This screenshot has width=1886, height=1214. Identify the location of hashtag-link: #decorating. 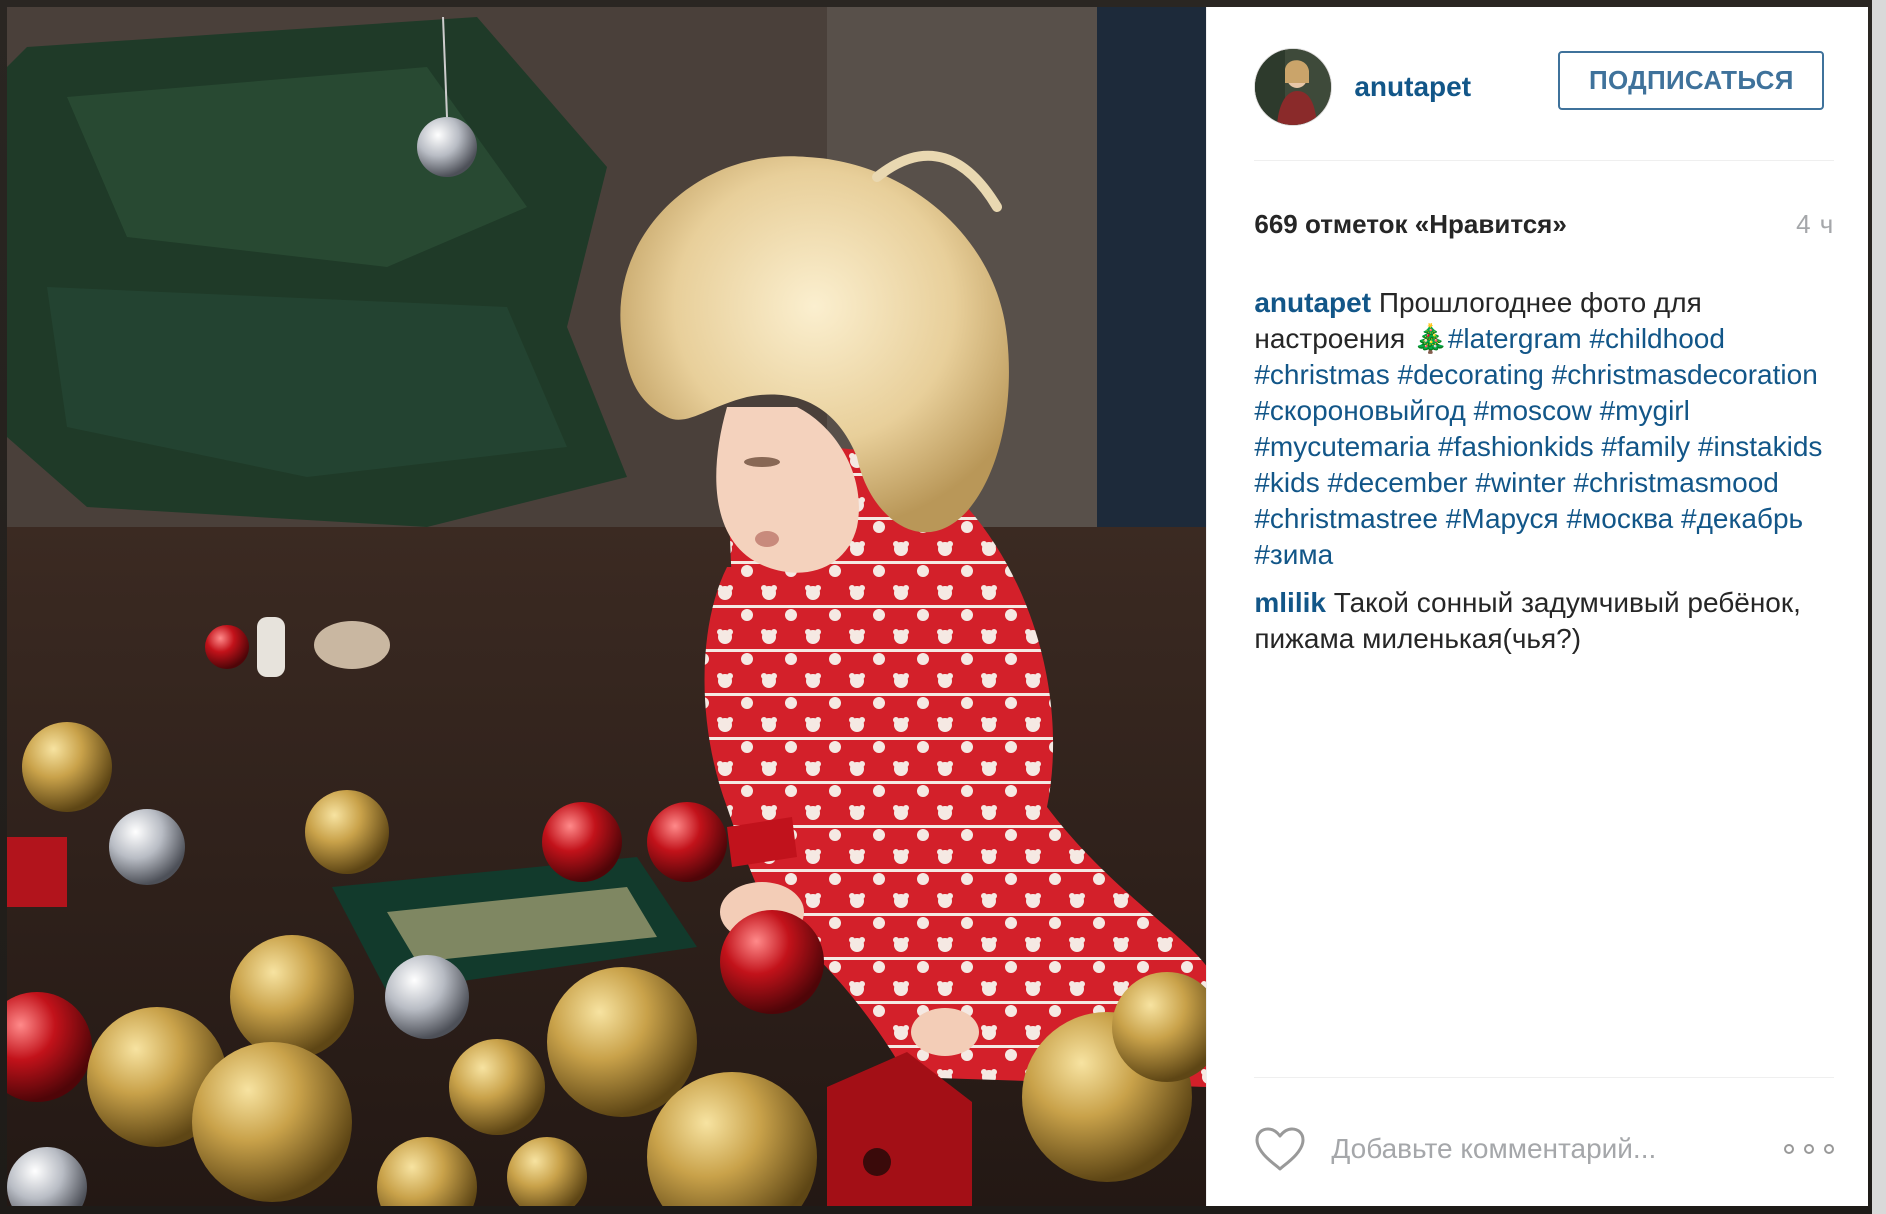
(1471, 374).